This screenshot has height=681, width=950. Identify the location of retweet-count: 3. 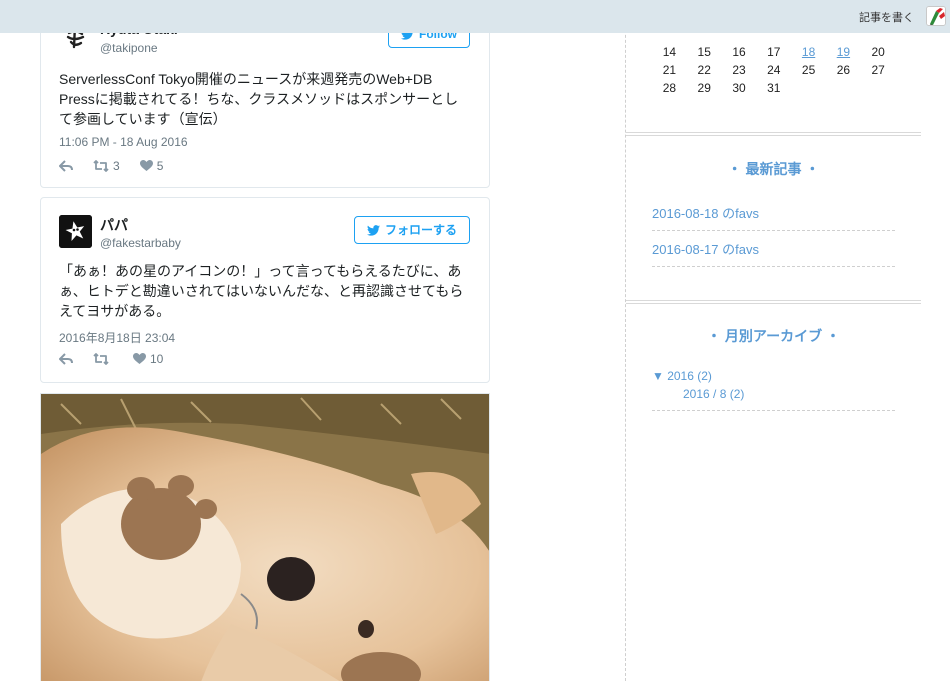
(116, 166).